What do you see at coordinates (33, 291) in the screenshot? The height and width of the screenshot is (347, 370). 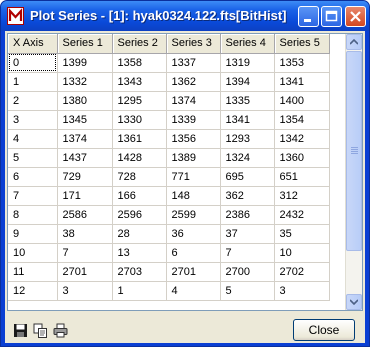 I see `x-axis-cell: 12` at bounding box center [33, 291].